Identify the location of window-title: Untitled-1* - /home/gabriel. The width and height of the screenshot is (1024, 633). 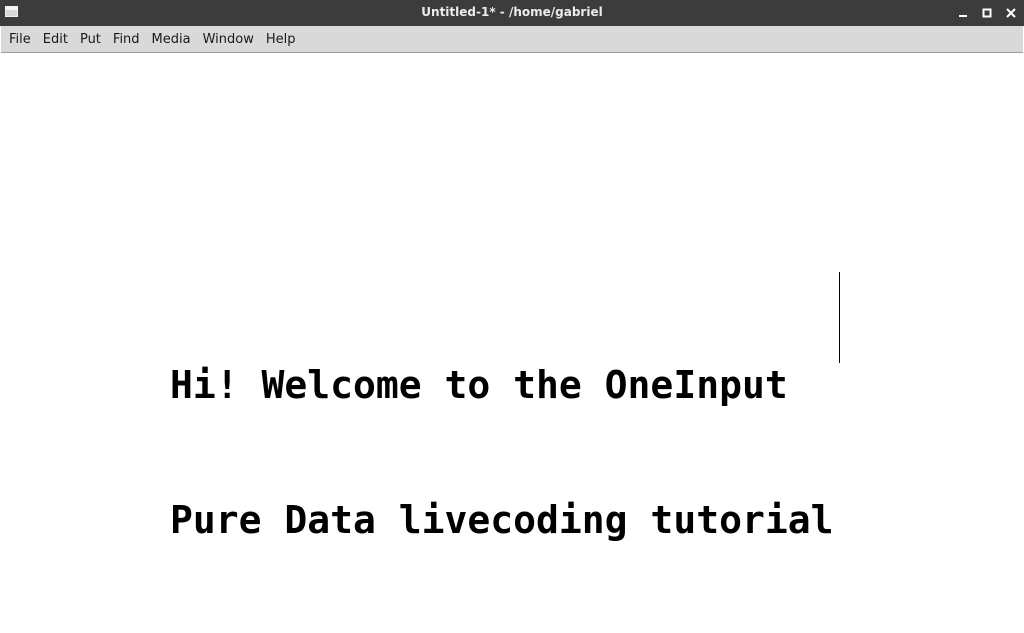
(512, 12).